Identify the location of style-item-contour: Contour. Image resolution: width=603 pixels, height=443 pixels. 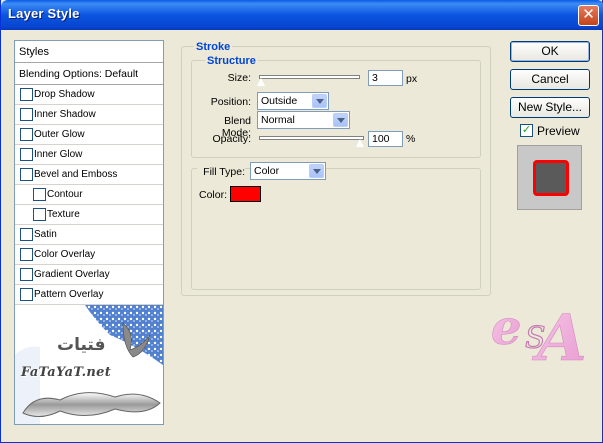
(89, 195).